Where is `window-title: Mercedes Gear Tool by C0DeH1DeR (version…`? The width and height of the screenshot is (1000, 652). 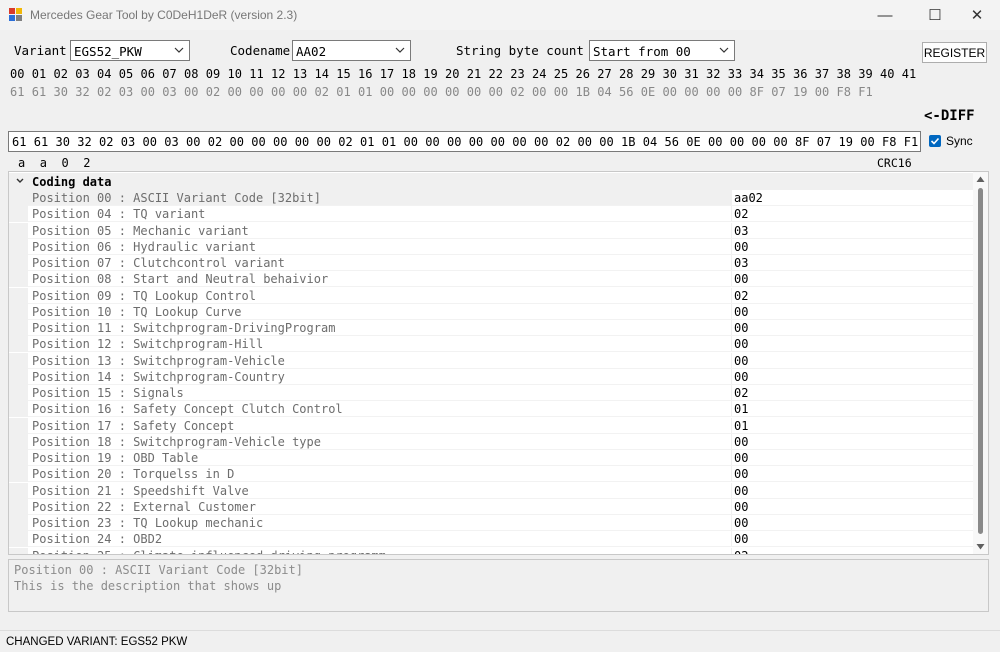 window-title: Mercedes Gear Tool by C0DeH1DeR (version… is located at coordinates (164, 15).